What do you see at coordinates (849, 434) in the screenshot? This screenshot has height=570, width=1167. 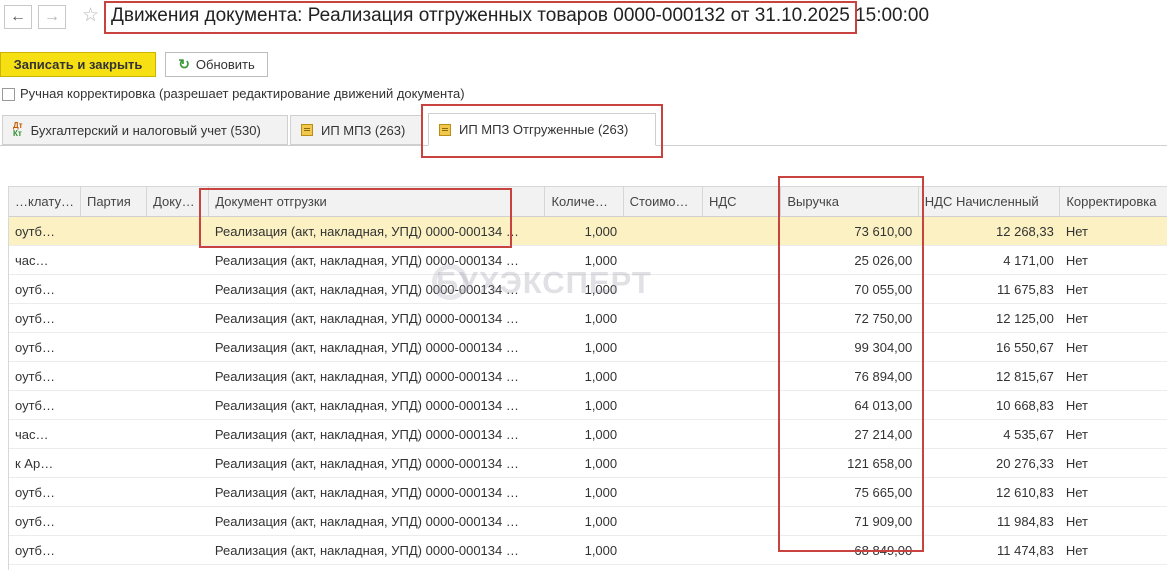 I see `cell-revenue: 27 214,00` at bounding box center [849, 434].